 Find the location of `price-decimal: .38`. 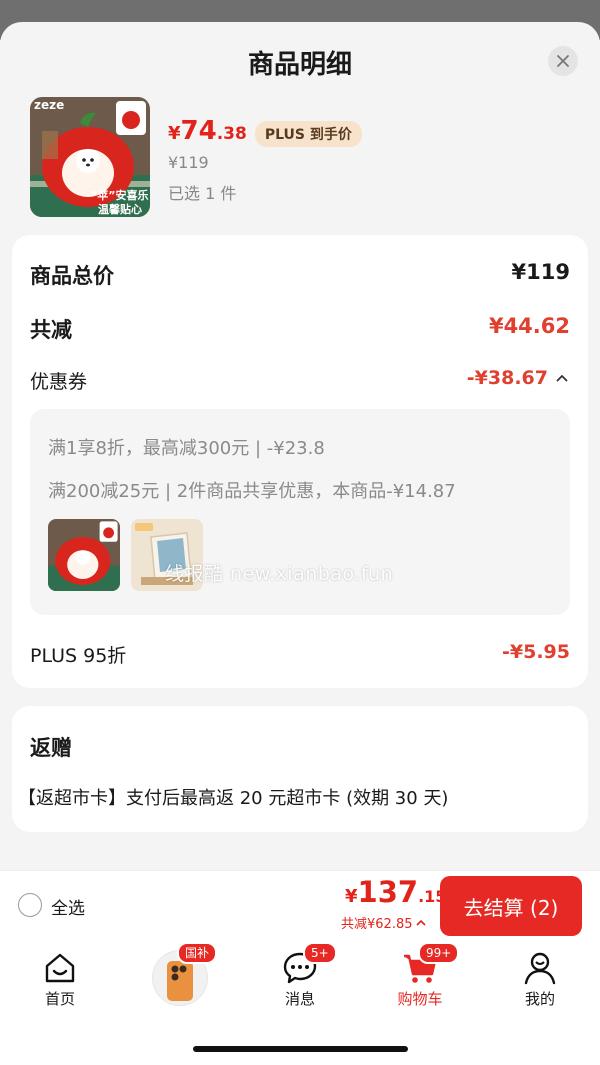

price-decimal: .38 is located at coordinates (231, 134).